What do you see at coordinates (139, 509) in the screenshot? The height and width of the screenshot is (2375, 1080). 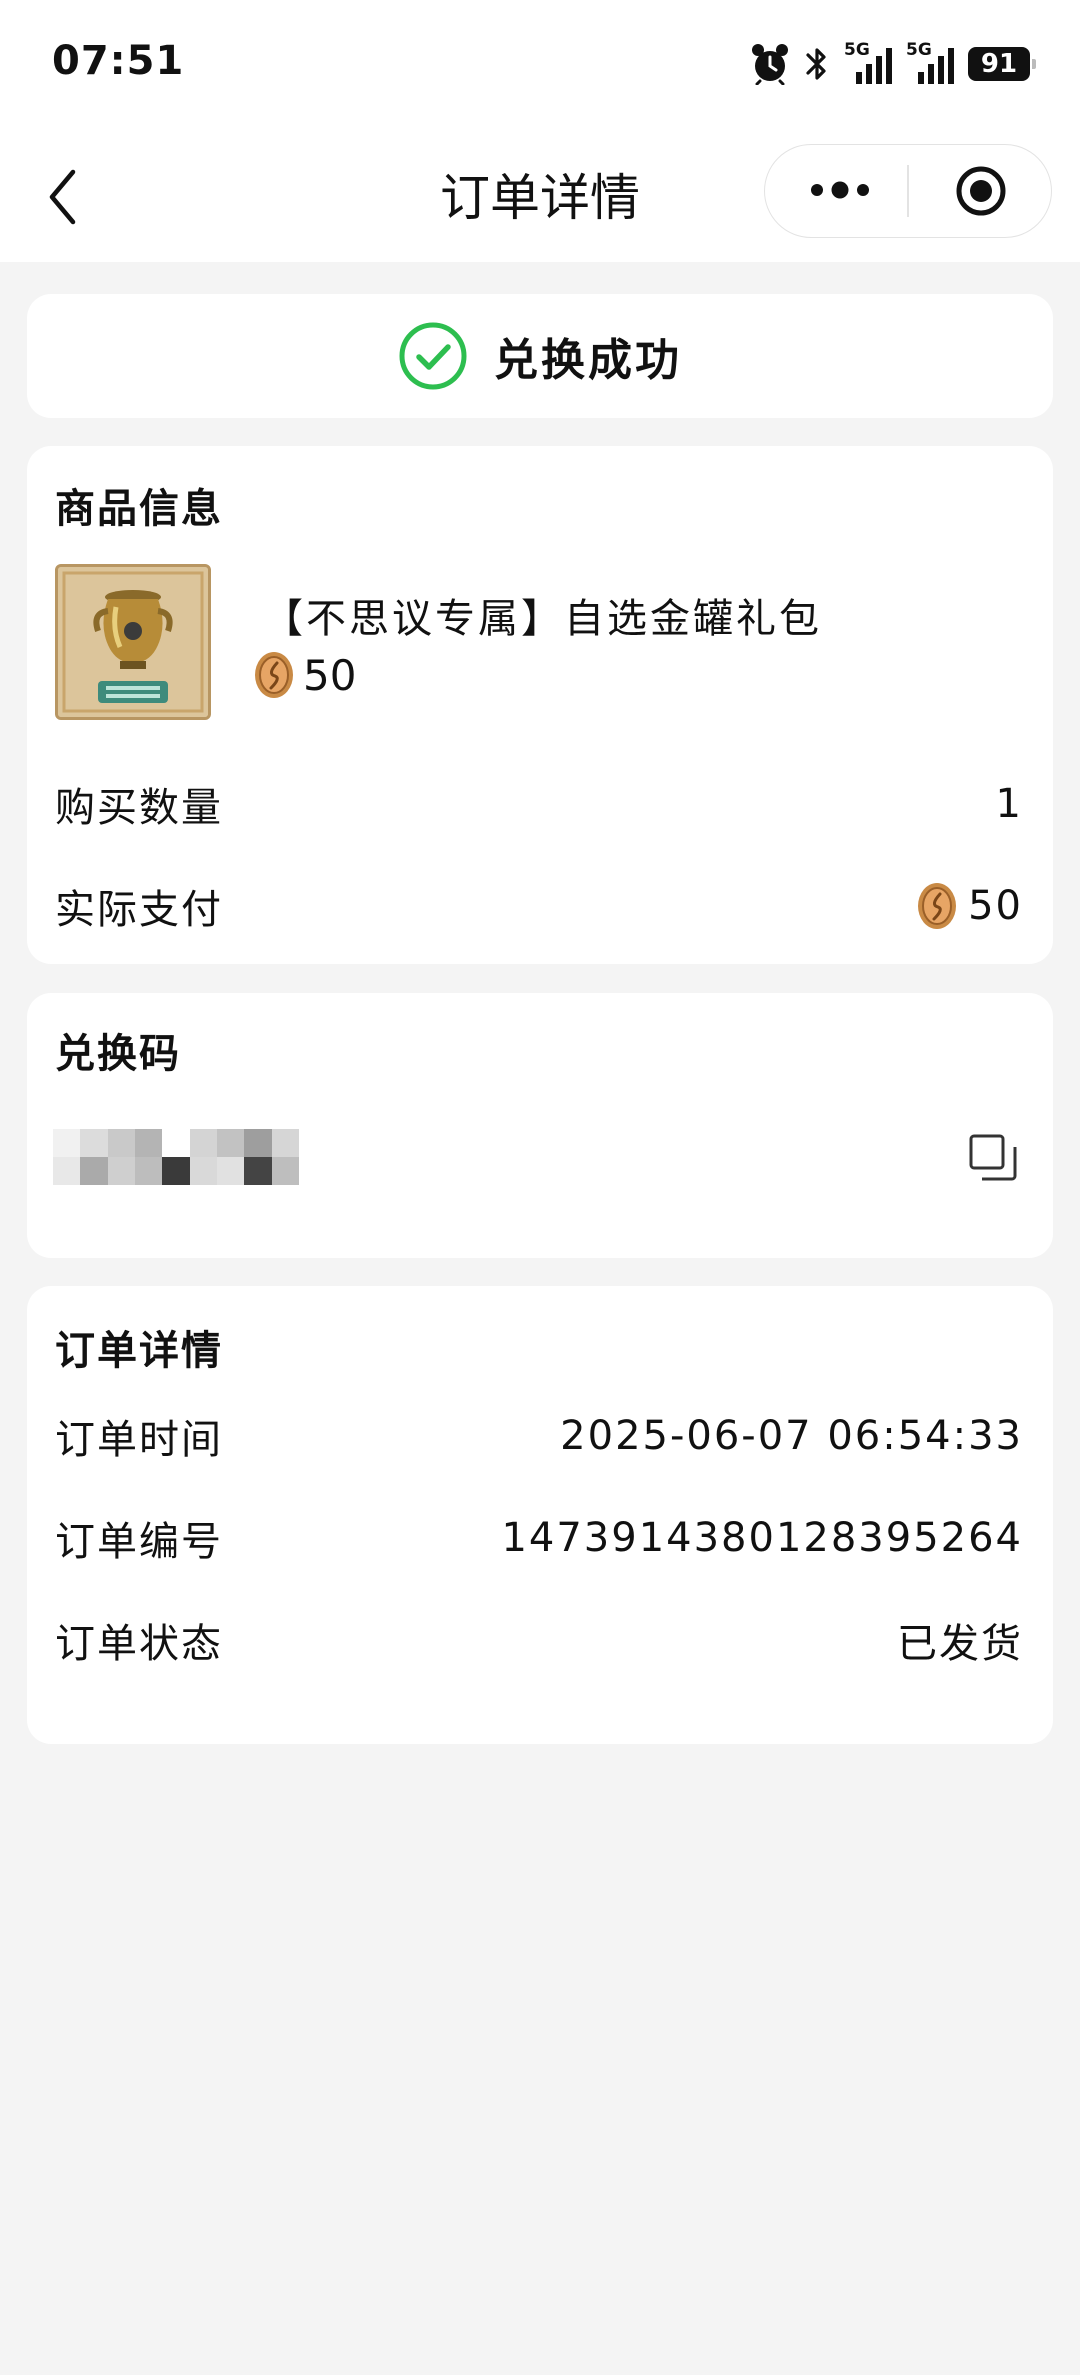 I see `goods-section-title: 商品信息` at bounding box center [139, 509].